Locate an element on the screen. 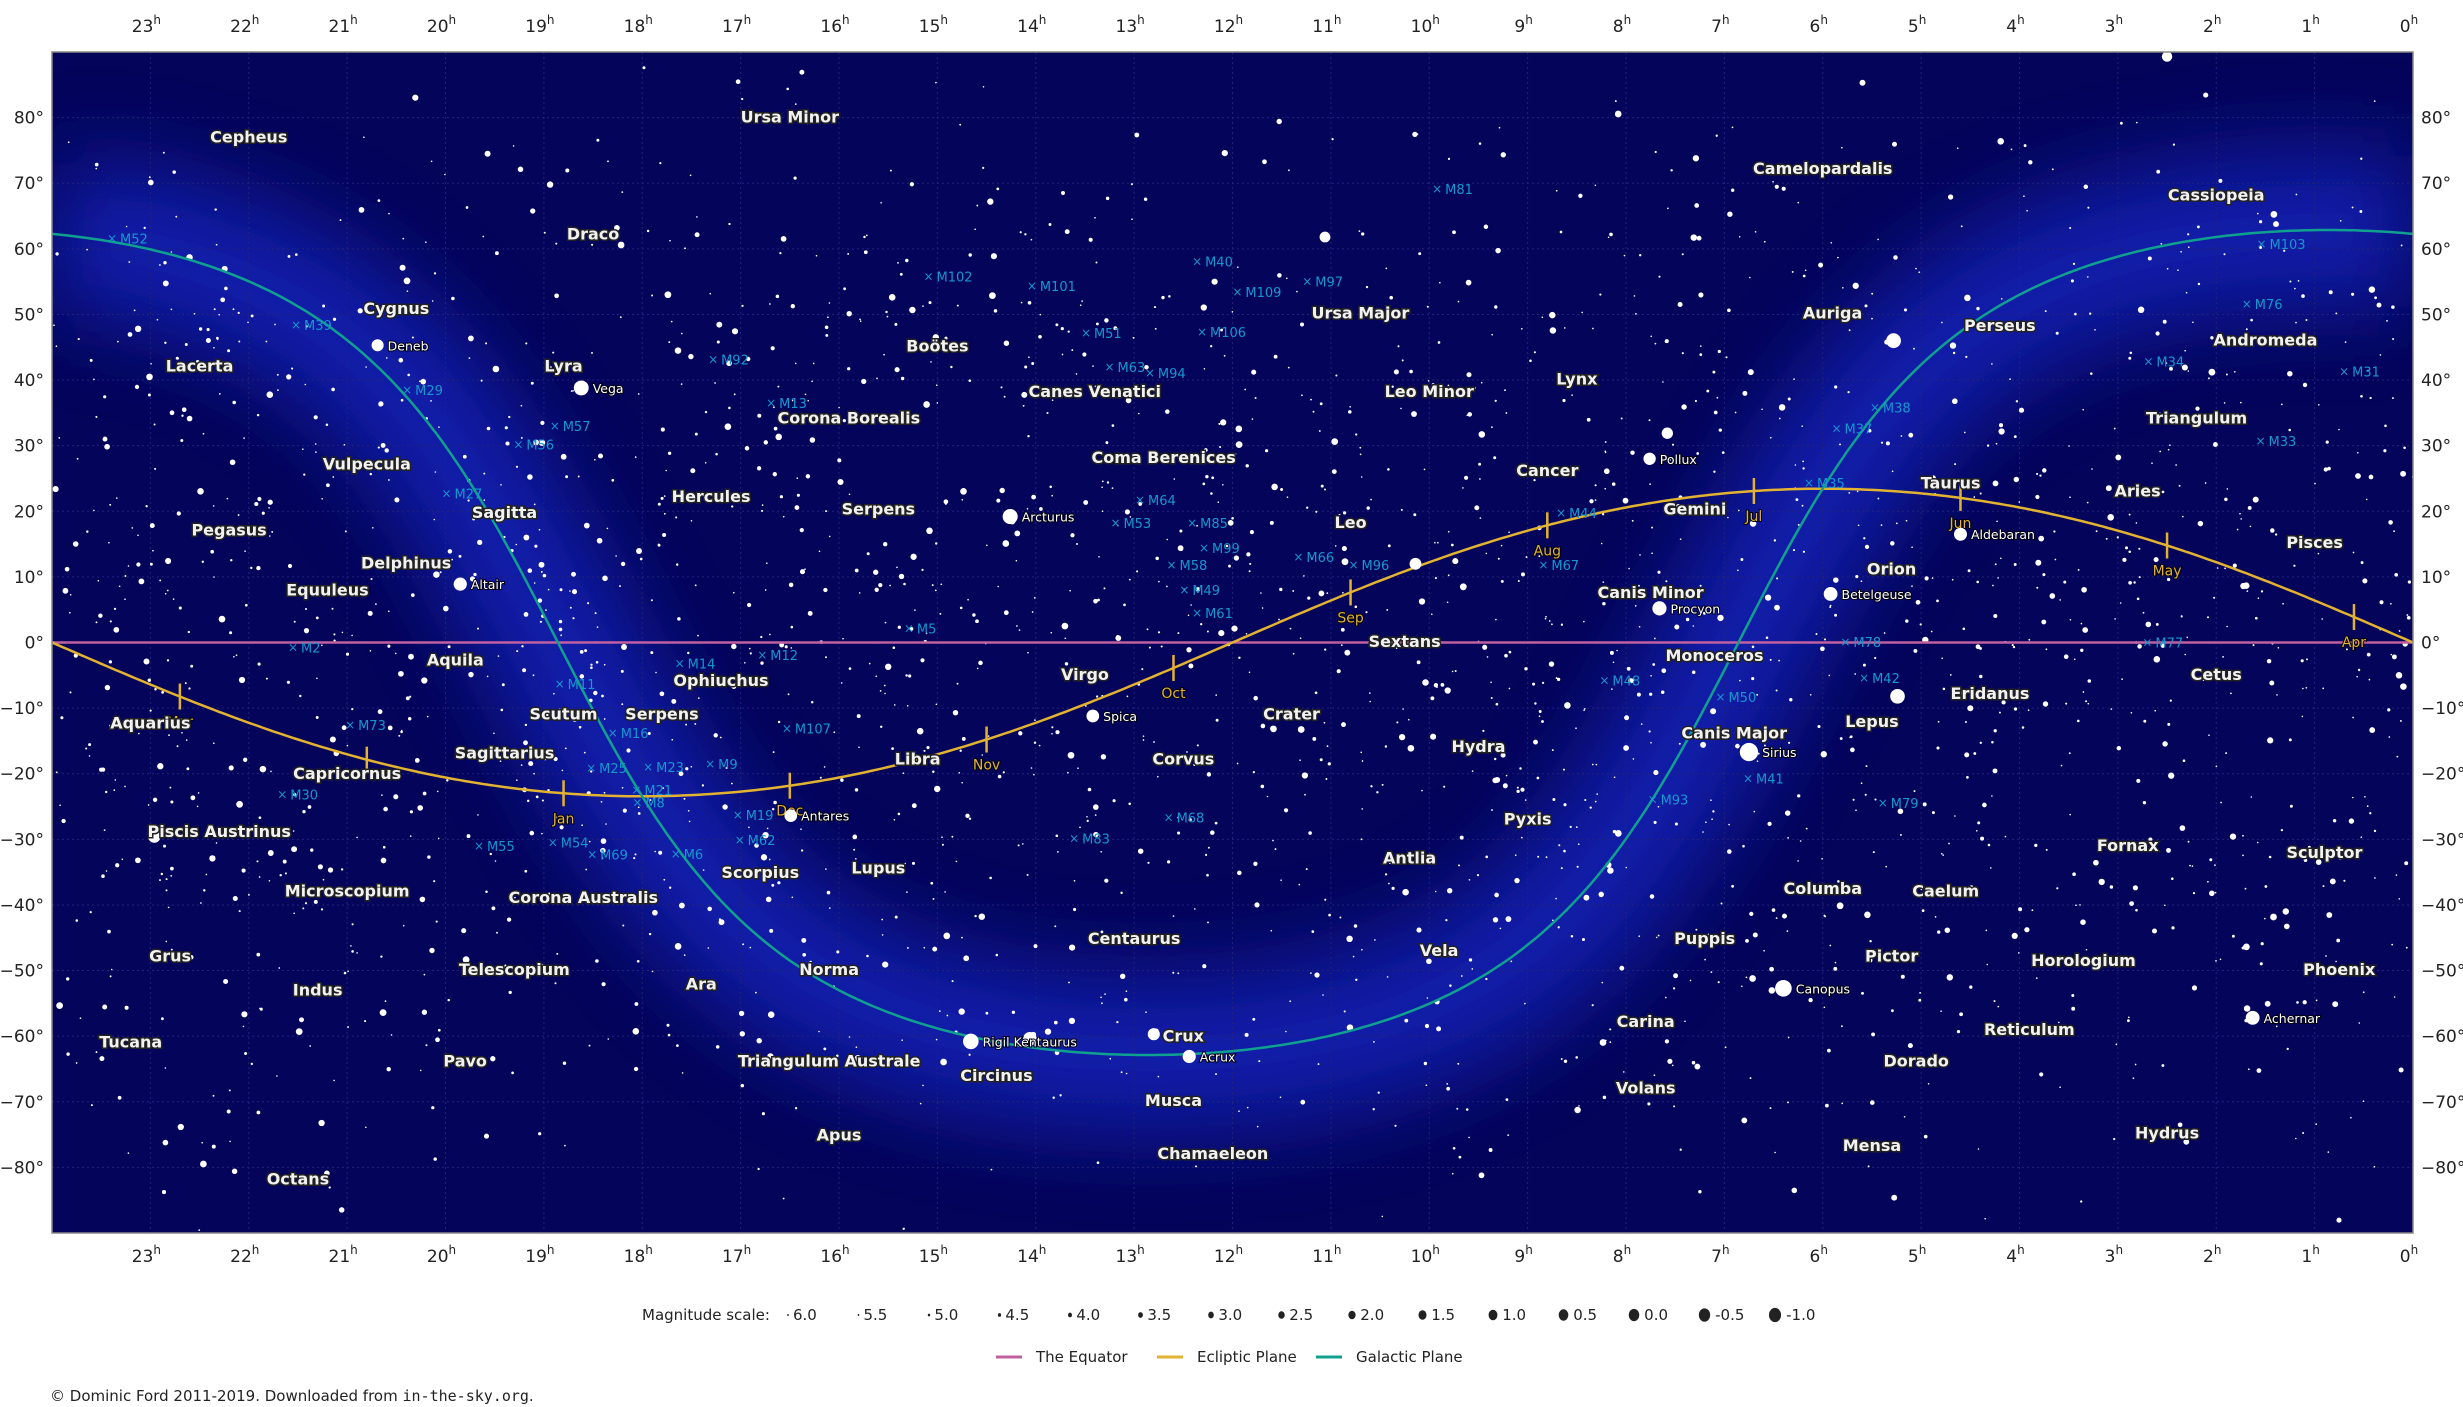 The height and width of the screenshot is (1407, 2463). messier-label: M96 is located at coordinates (1376, 566).